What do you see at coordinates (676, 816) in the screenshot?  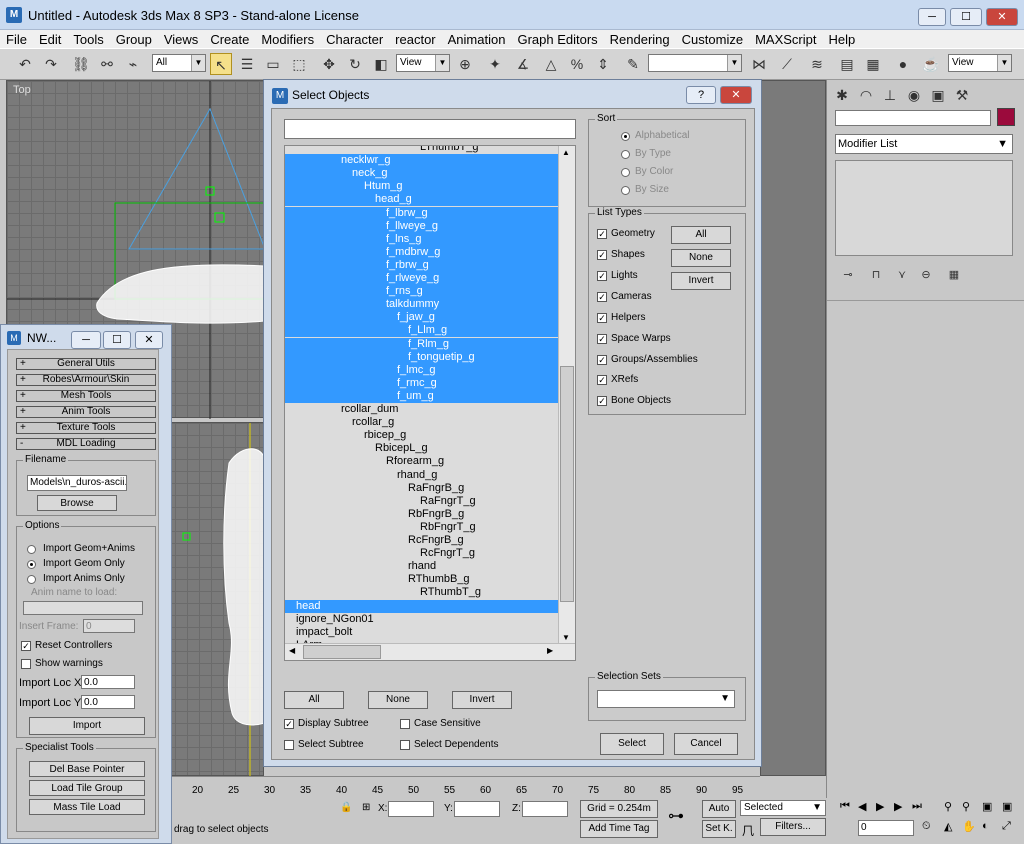 I see `key-icon: ⊶` at bounding box center [676, 816].